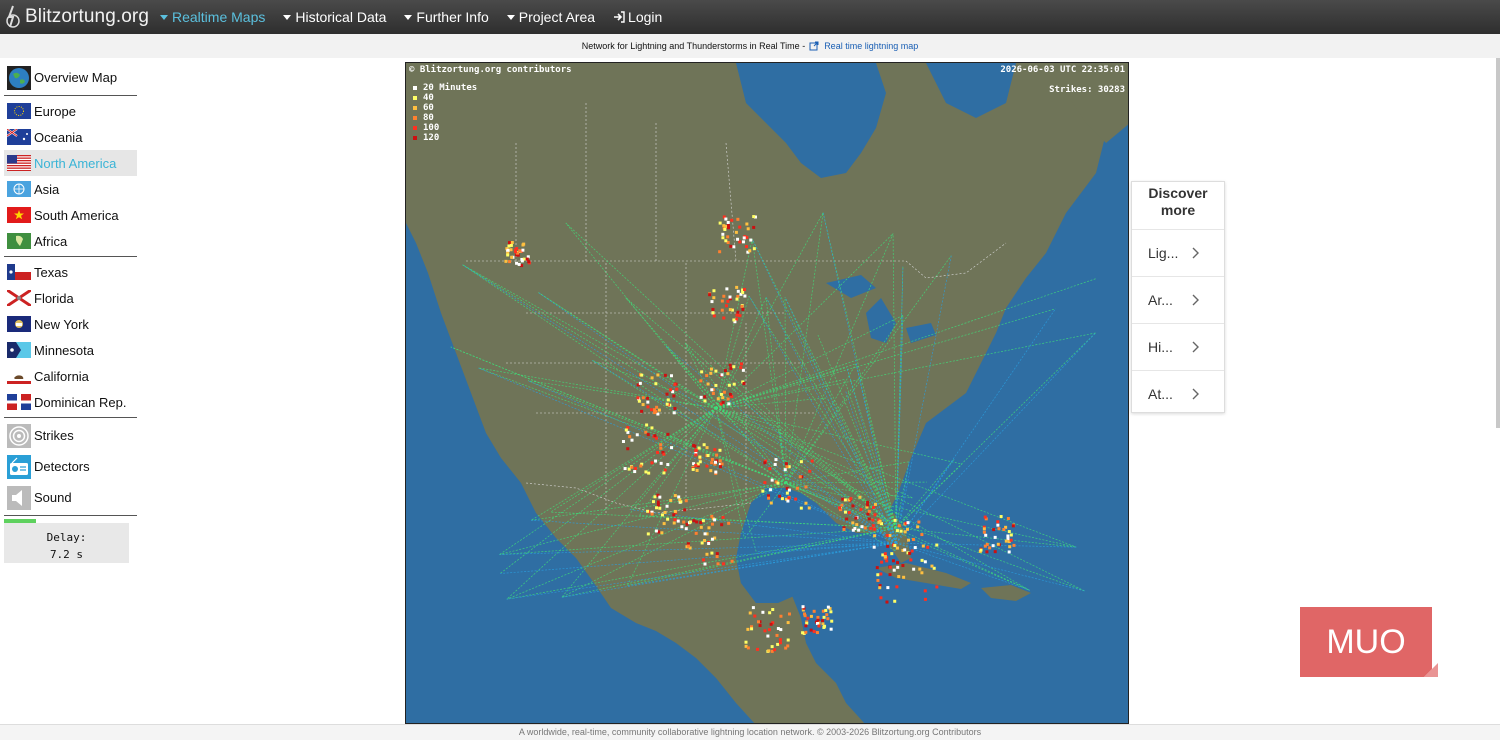 The width and height of the screenshot is (1500, 740). Describe the element at coordinates (619, 17) in the screenshot. I see `login-icon` at that location.